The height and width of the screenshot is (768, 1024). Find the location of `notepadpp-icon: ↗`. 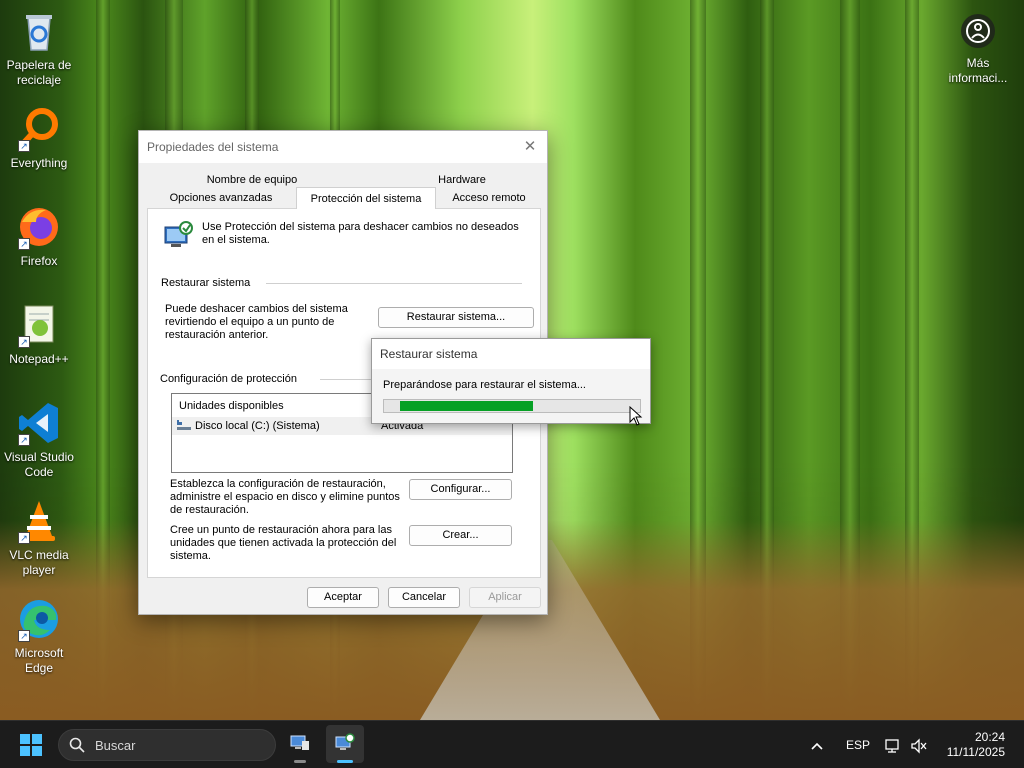

notepadpp-icon: ↗ is located at coordinates (39, 325).